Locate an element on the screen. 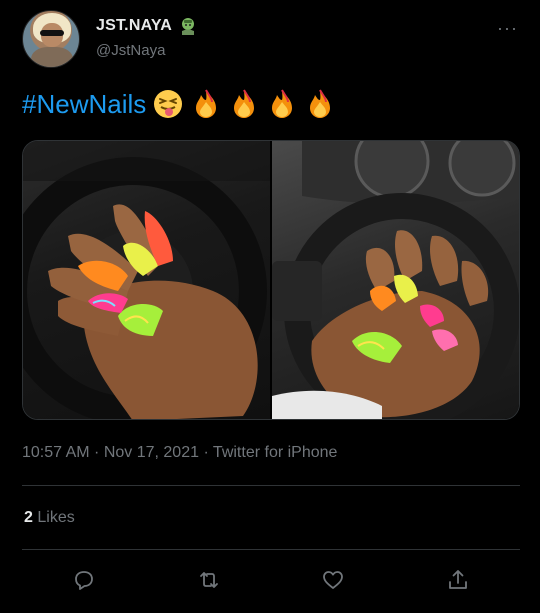 The height and width of the screenshot is (613, 540). likes-number: 2 is located at coordinates (28, 517).